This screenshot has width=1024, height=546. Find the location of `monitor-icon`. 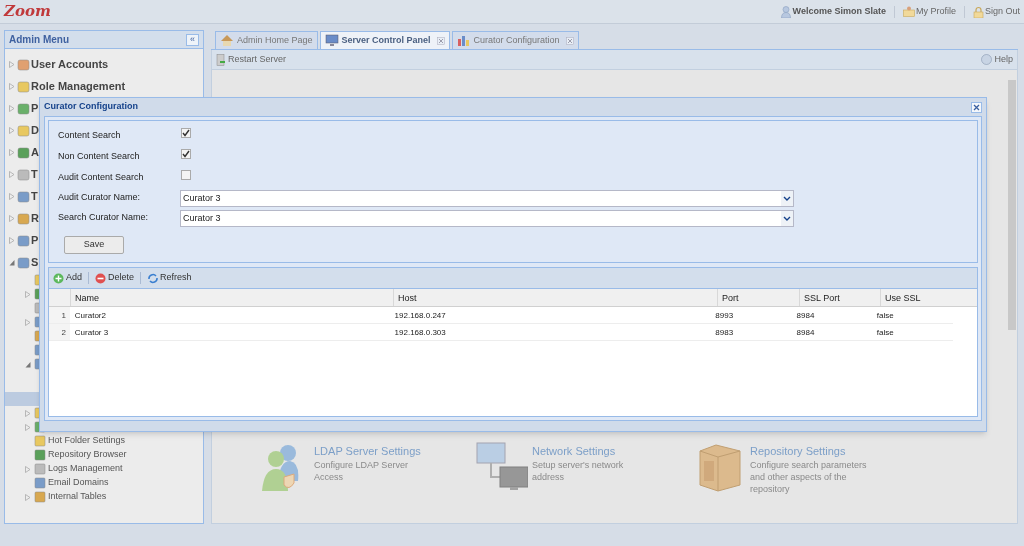

monitor-icon is located at coordinates (331, 40).